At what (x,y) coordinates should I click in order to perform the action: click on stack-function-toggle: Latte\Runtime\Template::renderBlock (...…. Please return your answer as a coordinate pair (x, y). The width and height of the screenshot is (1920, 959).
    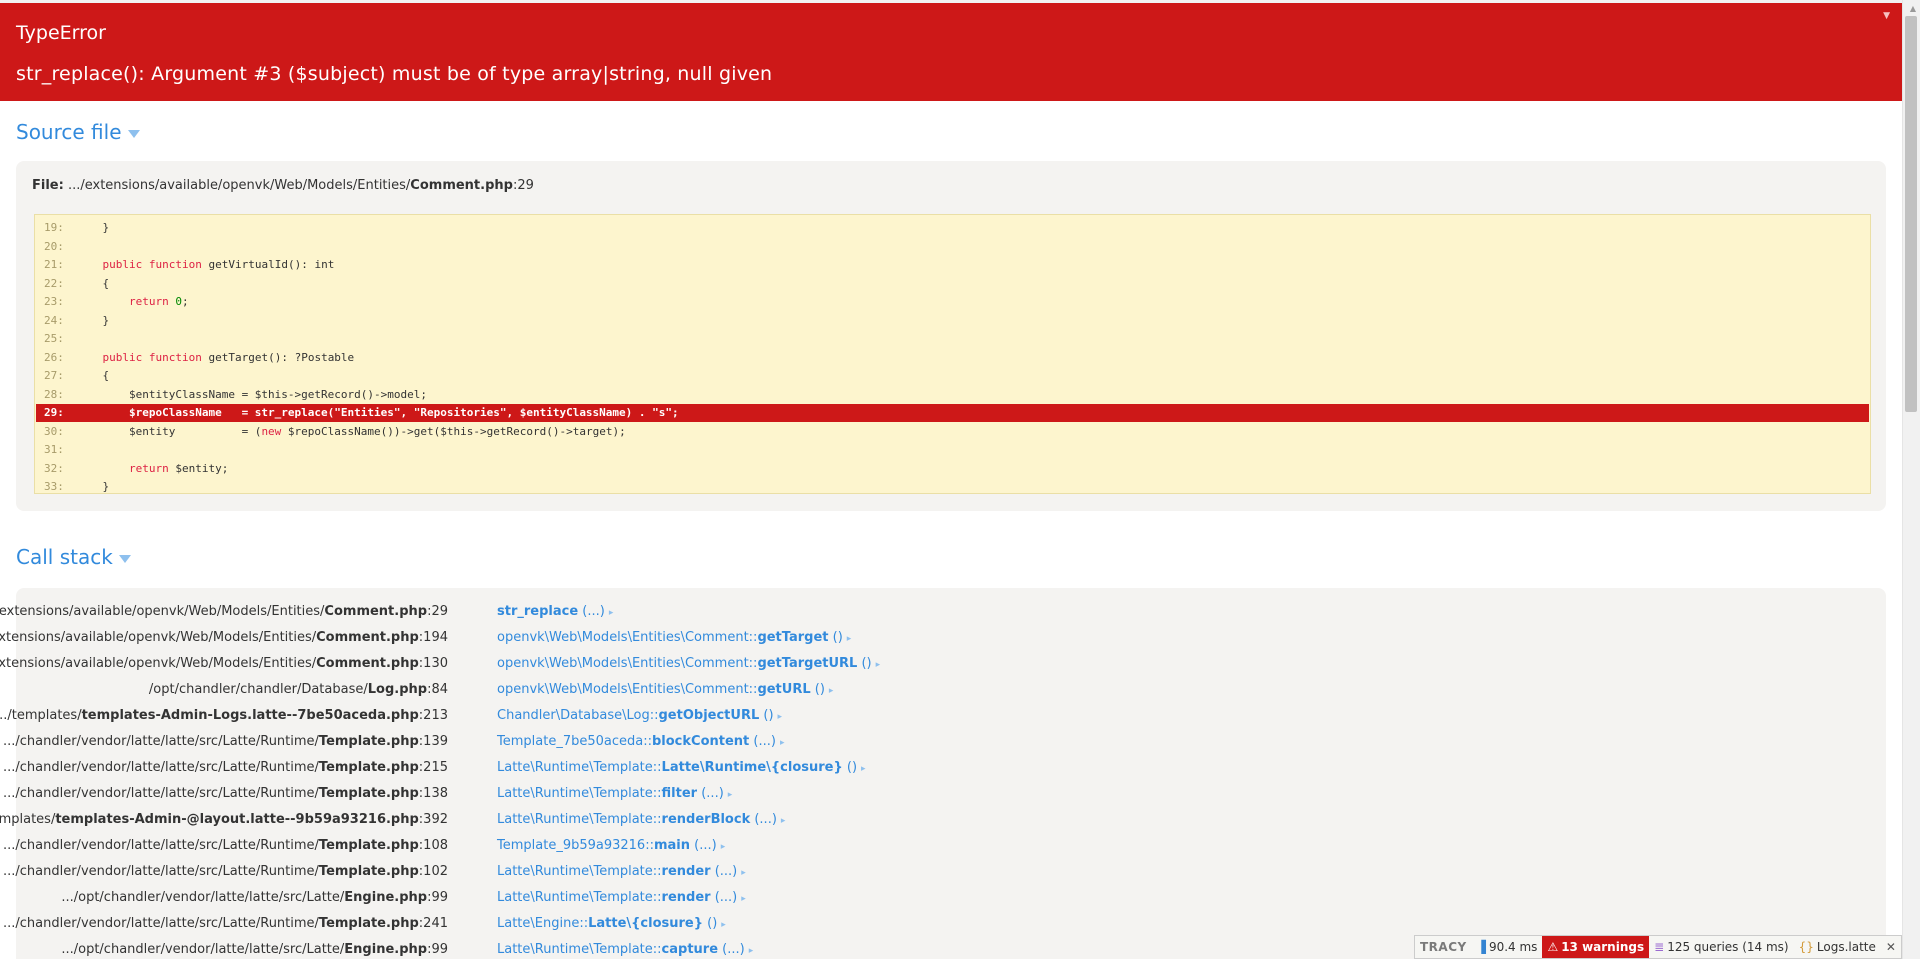
    Looking at the image, I should click on (641, 820).